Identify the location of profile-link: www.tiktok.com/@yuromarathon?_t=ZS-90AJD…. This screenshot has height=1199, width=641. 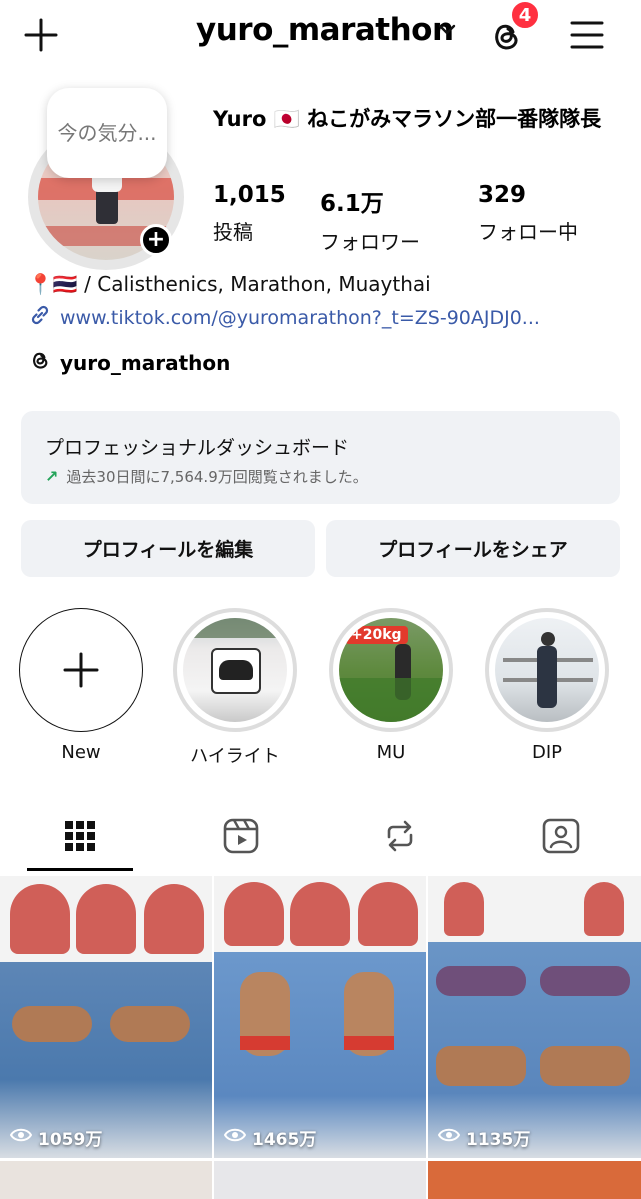
(284, 317).